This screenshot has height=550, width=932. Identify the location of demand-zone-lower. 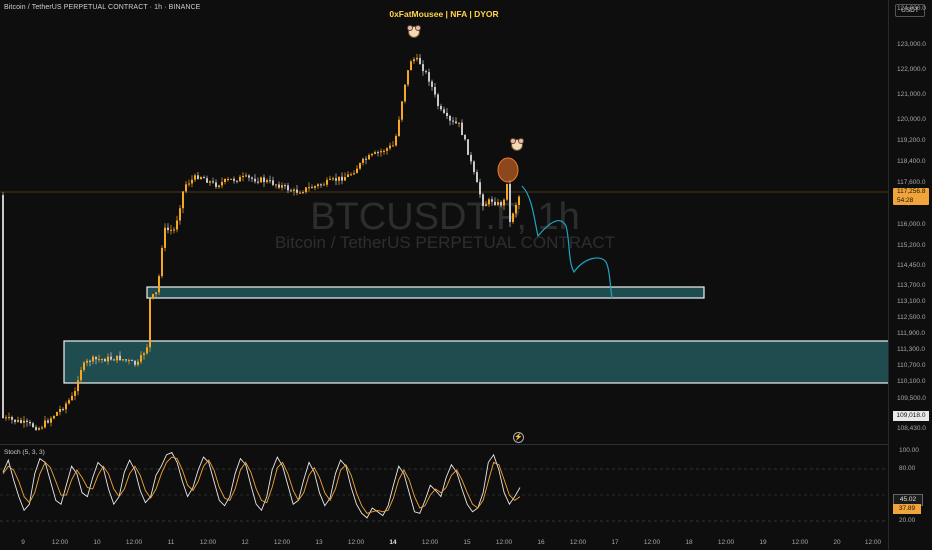
(475, 362).